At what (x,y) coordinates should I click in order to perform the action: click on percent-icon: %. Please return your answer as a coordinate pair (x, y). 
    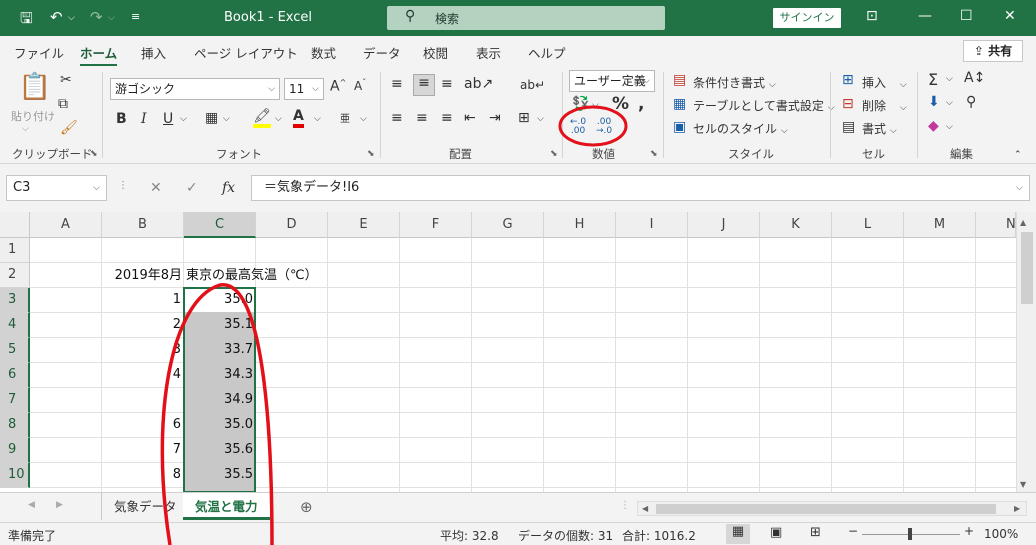
    Looking at the image, I should click on (620, 104).